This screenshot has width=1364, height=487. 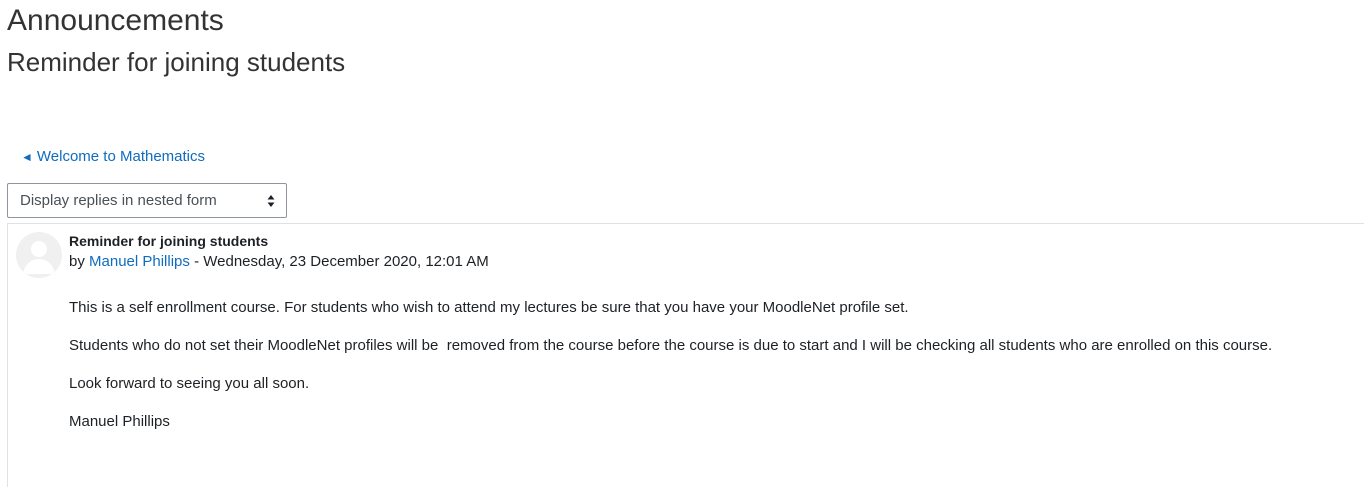 What do you see at coordinates (118, 200) in the screenshot?
I see `display-mode-selected-value: Display replies in nested form` at bounding box center [118, 200].